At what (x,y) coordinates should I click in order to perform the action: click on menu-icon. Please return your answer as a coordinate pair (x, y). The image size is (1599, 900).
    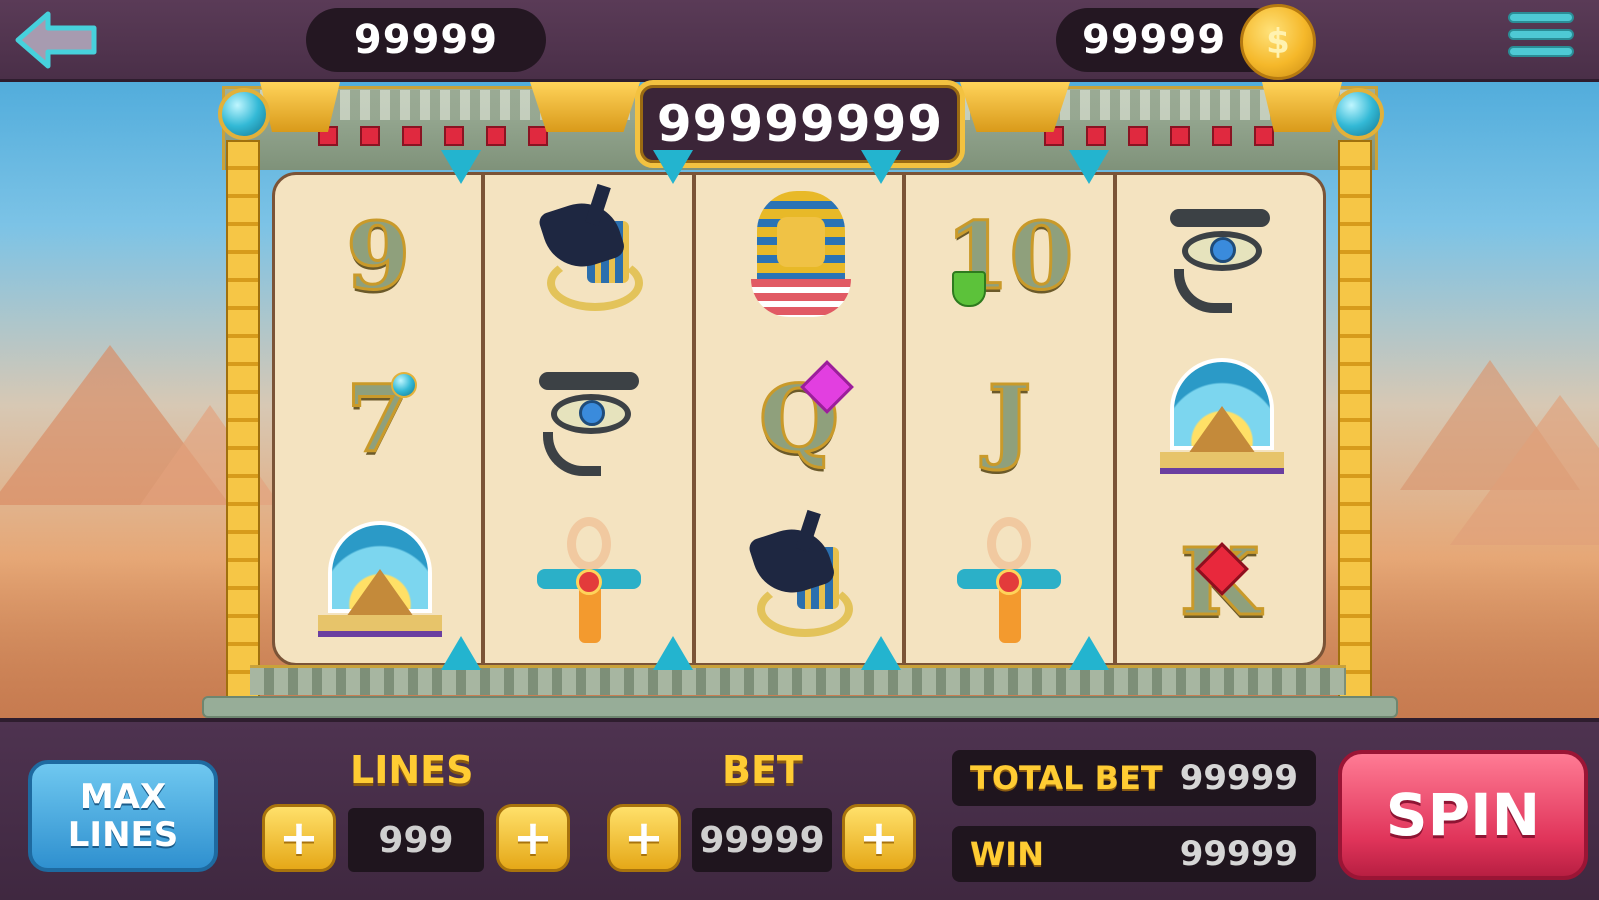
    Looking at the image, I should click on (1541, 40).